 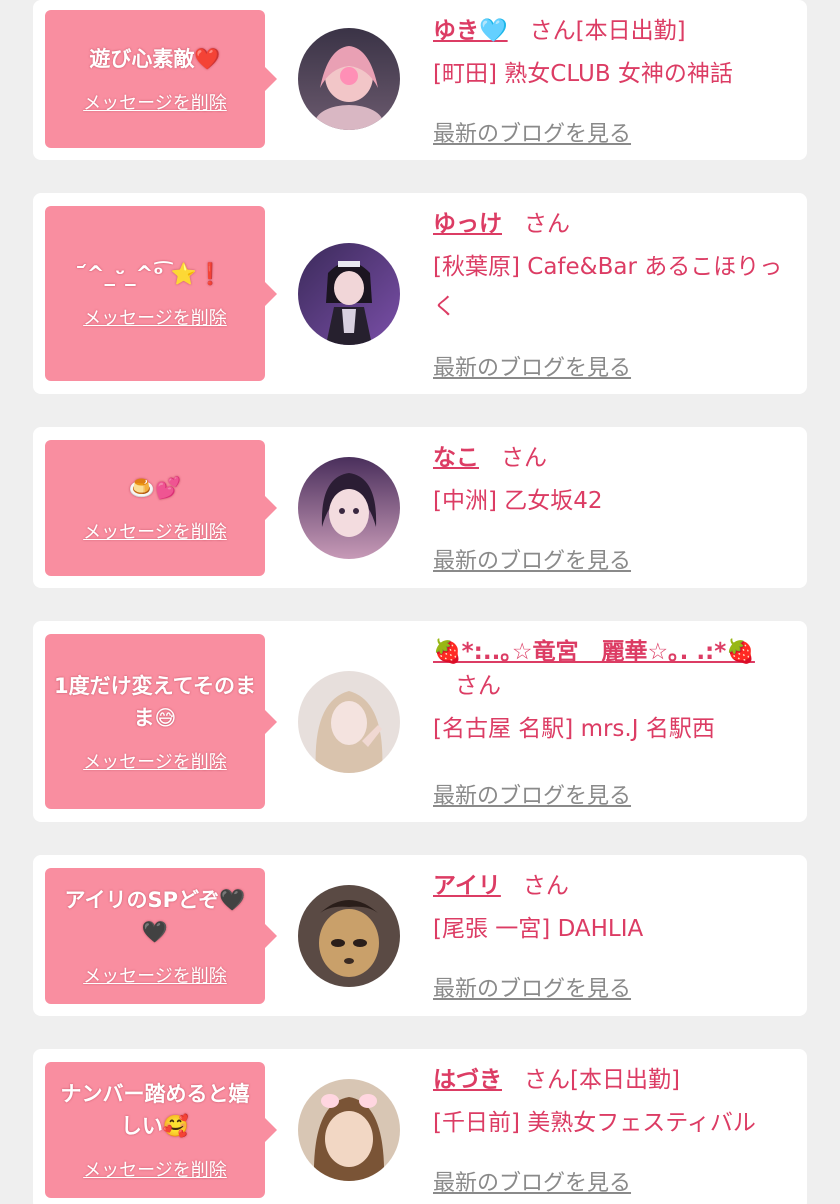 I want to click on sender-name-link: 🍓*:..｡☆竜宮 麗華☆｡. .:*🍓, so click(x=594, y=652).